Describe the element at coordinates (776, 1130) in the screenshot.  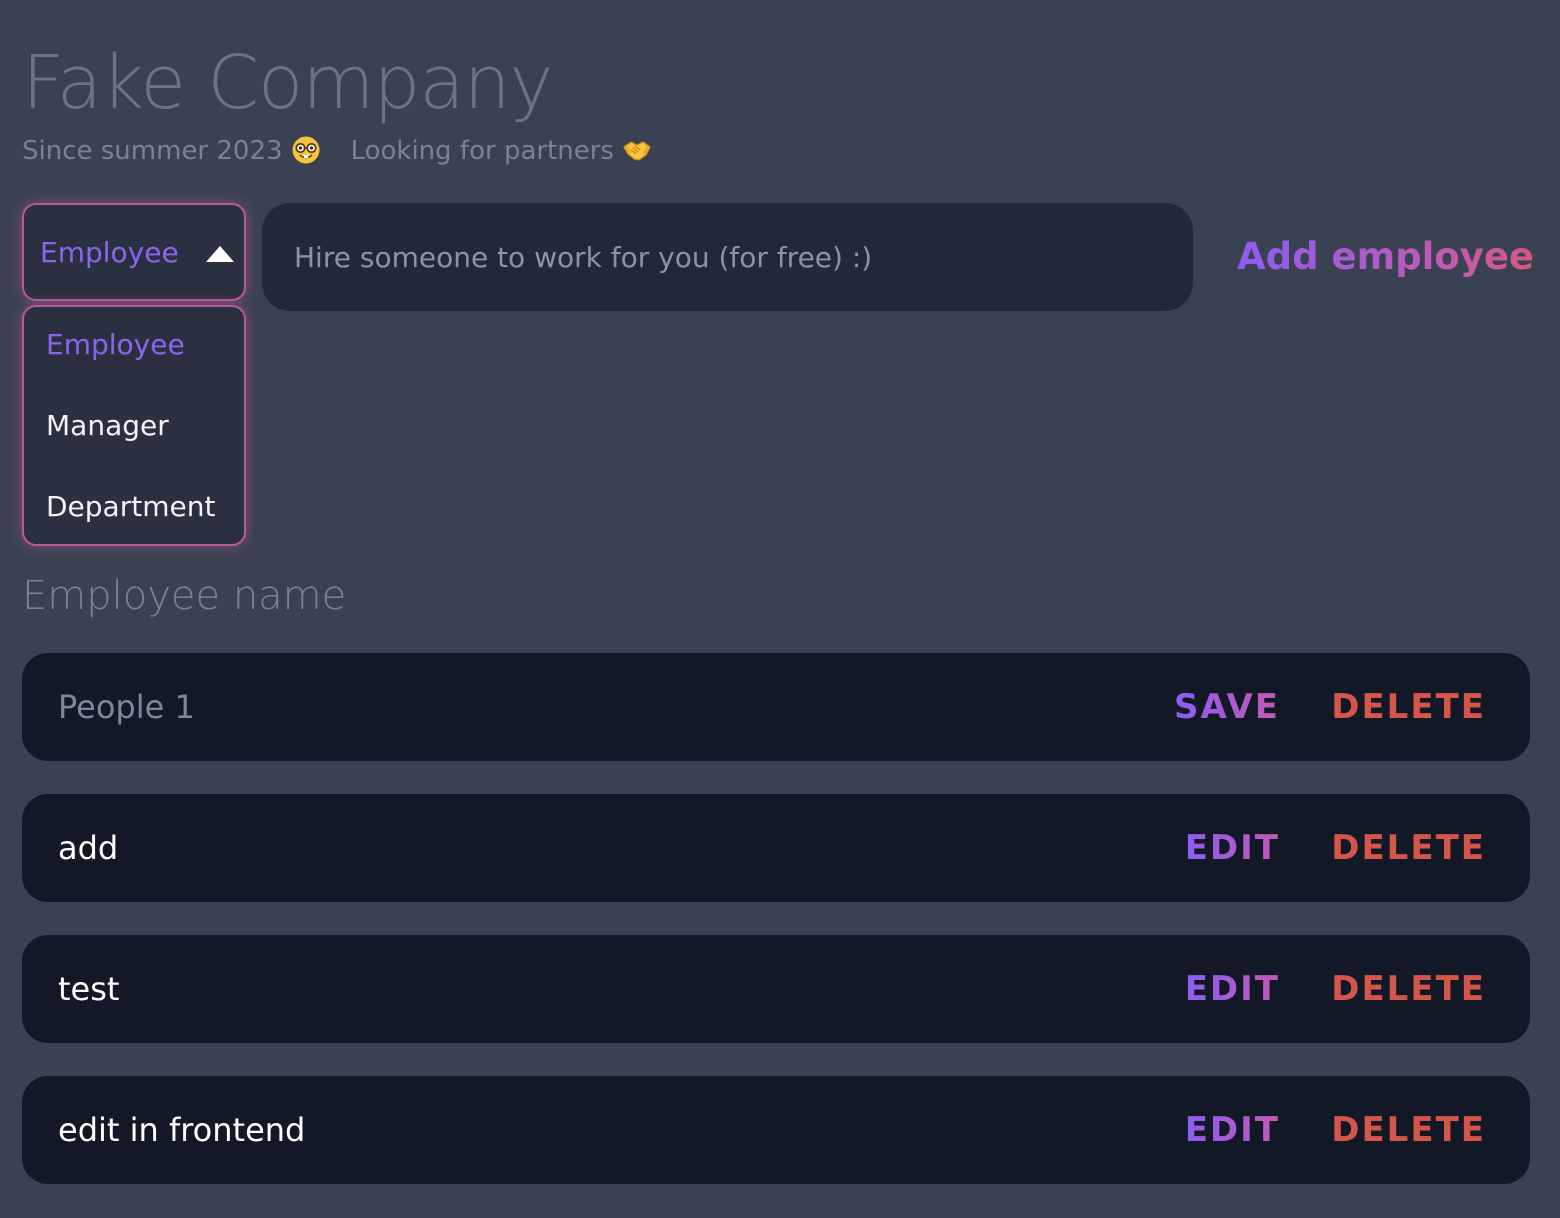
I see `table-row: edit in frontend EDIT DELETE` at that location.